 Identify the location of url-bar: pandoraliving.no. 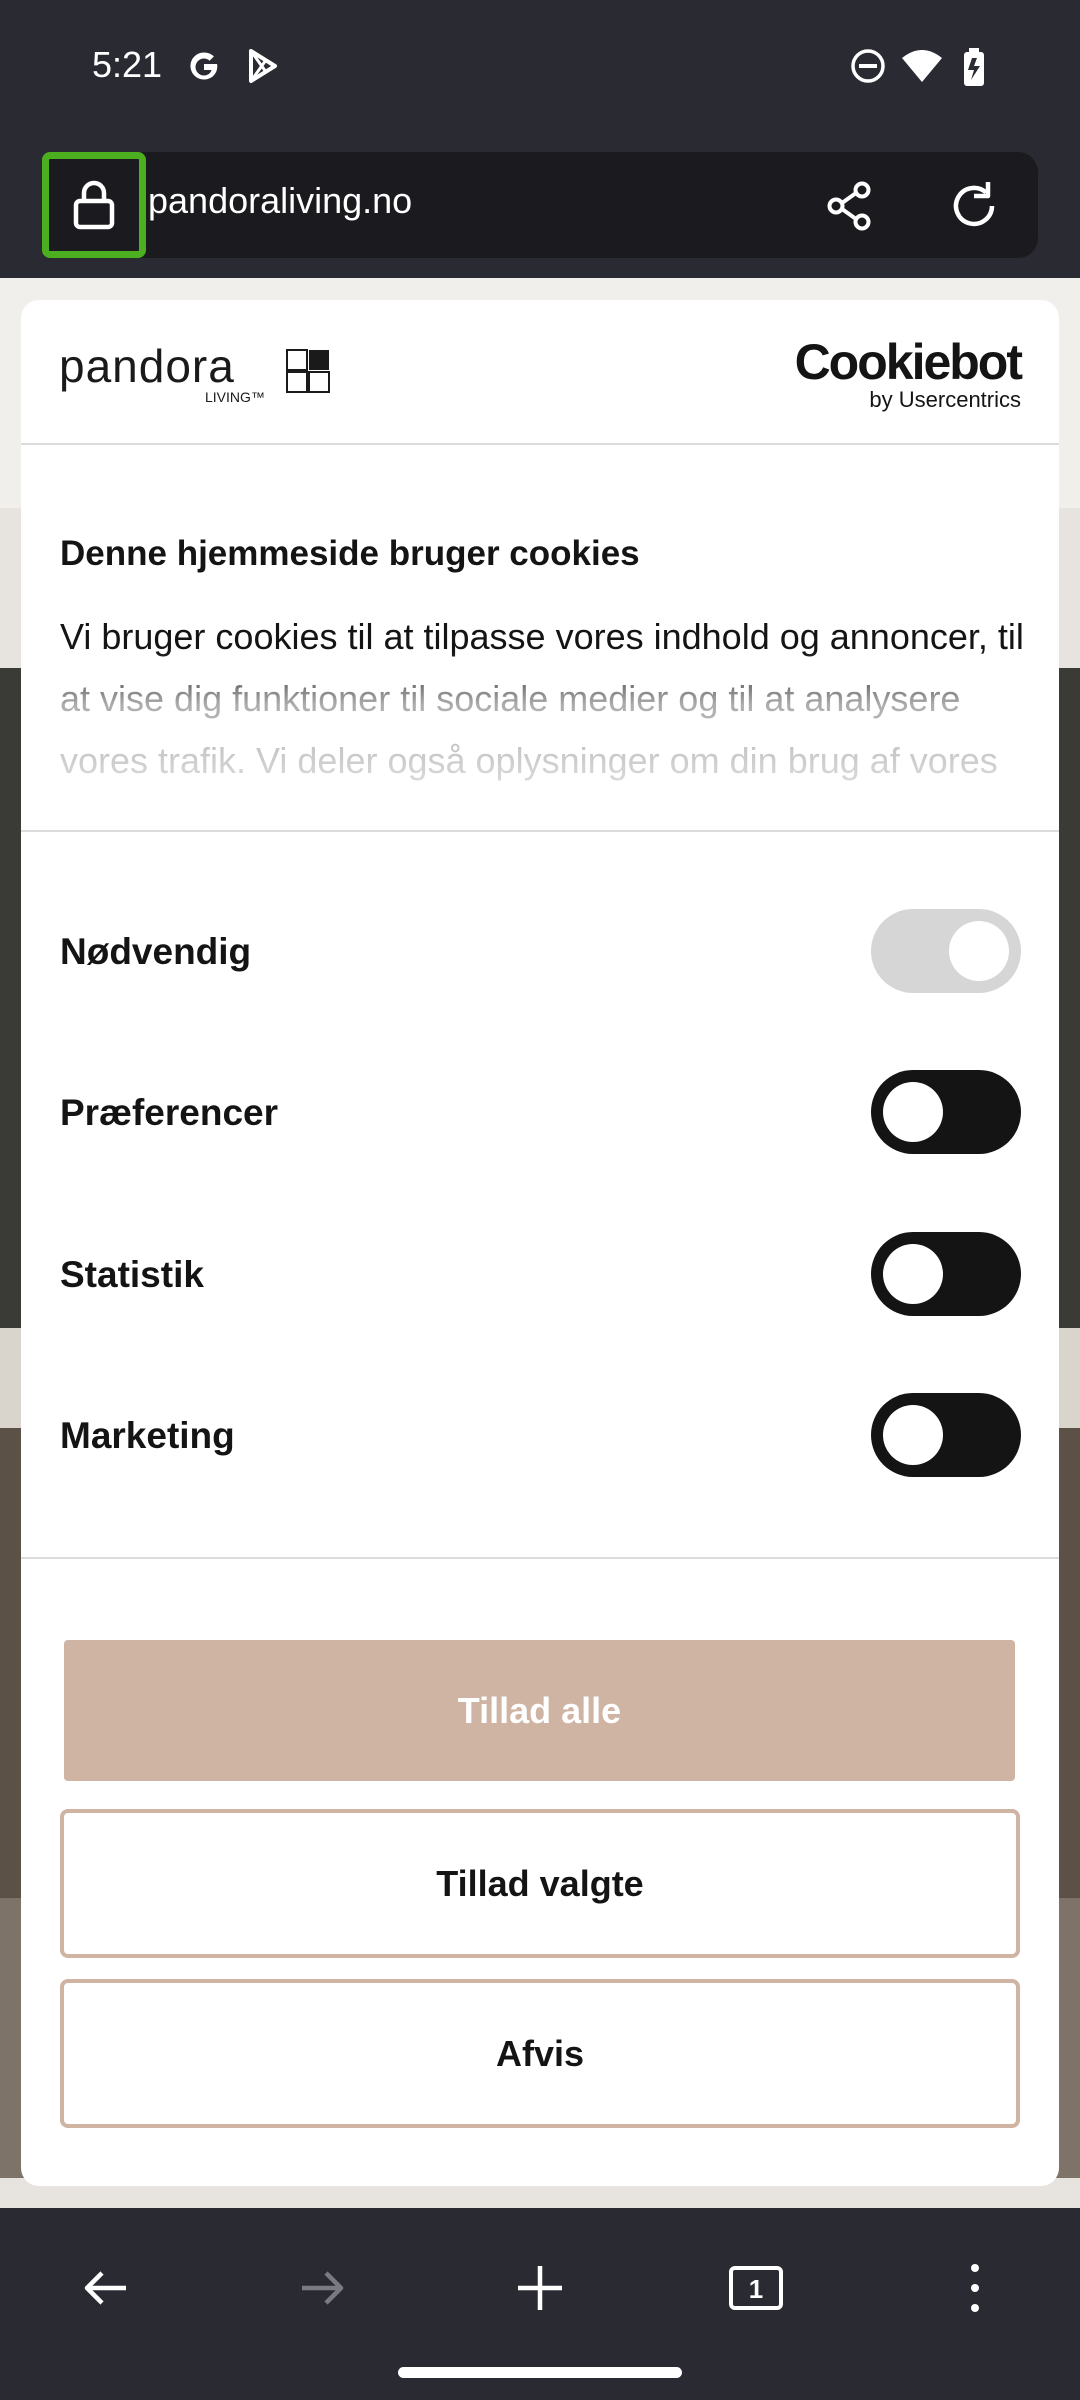
(540, 205).